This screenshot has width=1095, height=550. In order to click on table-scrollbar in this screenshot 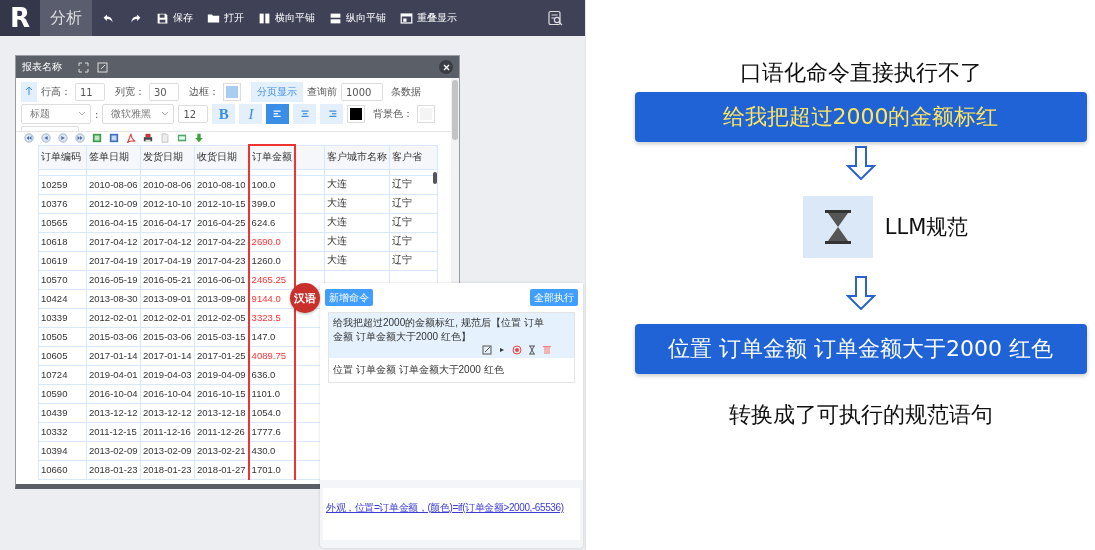, I will do `click(435, 178)`.